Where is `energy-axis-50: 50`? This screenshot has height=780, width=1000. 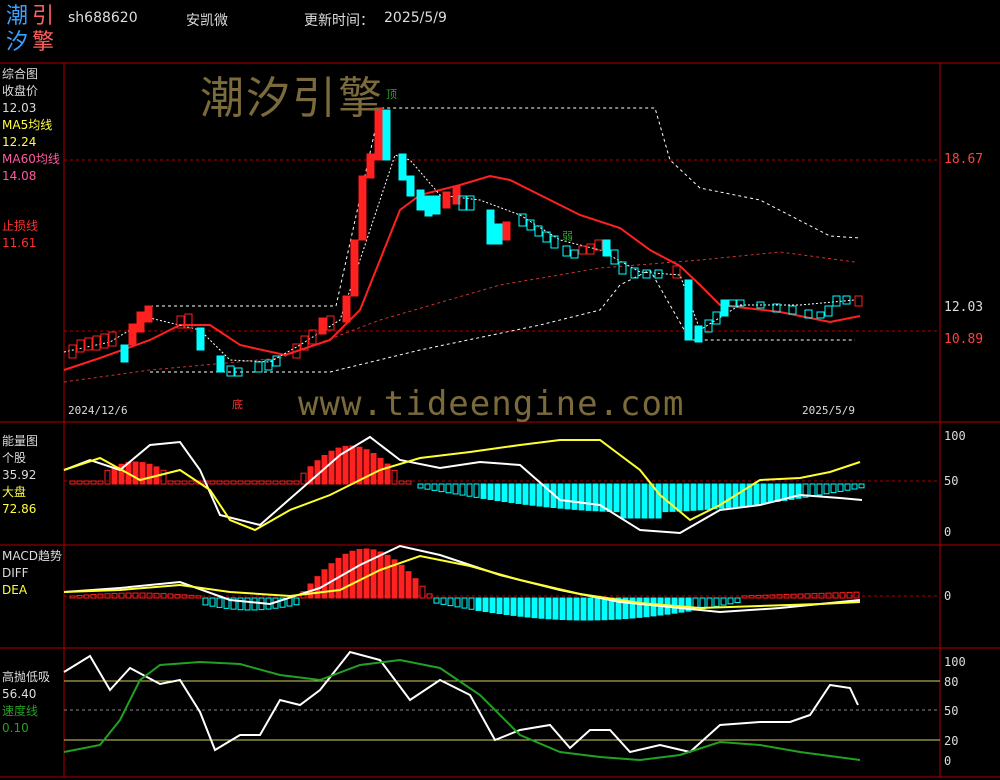 energy-axis-50: 50 is located at coordinates (951, 481).